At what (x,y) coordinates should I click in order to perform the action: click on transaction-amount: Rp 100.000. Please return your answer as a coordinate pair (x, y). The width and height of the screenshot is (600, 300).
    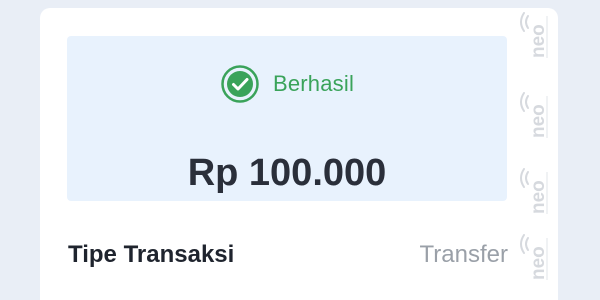
    Looking at the image, I should click on (287, 173).